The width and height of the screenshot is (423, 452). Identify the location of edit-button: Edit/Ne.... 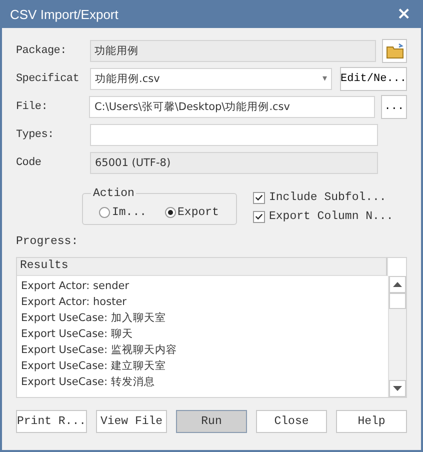
(373, 79).